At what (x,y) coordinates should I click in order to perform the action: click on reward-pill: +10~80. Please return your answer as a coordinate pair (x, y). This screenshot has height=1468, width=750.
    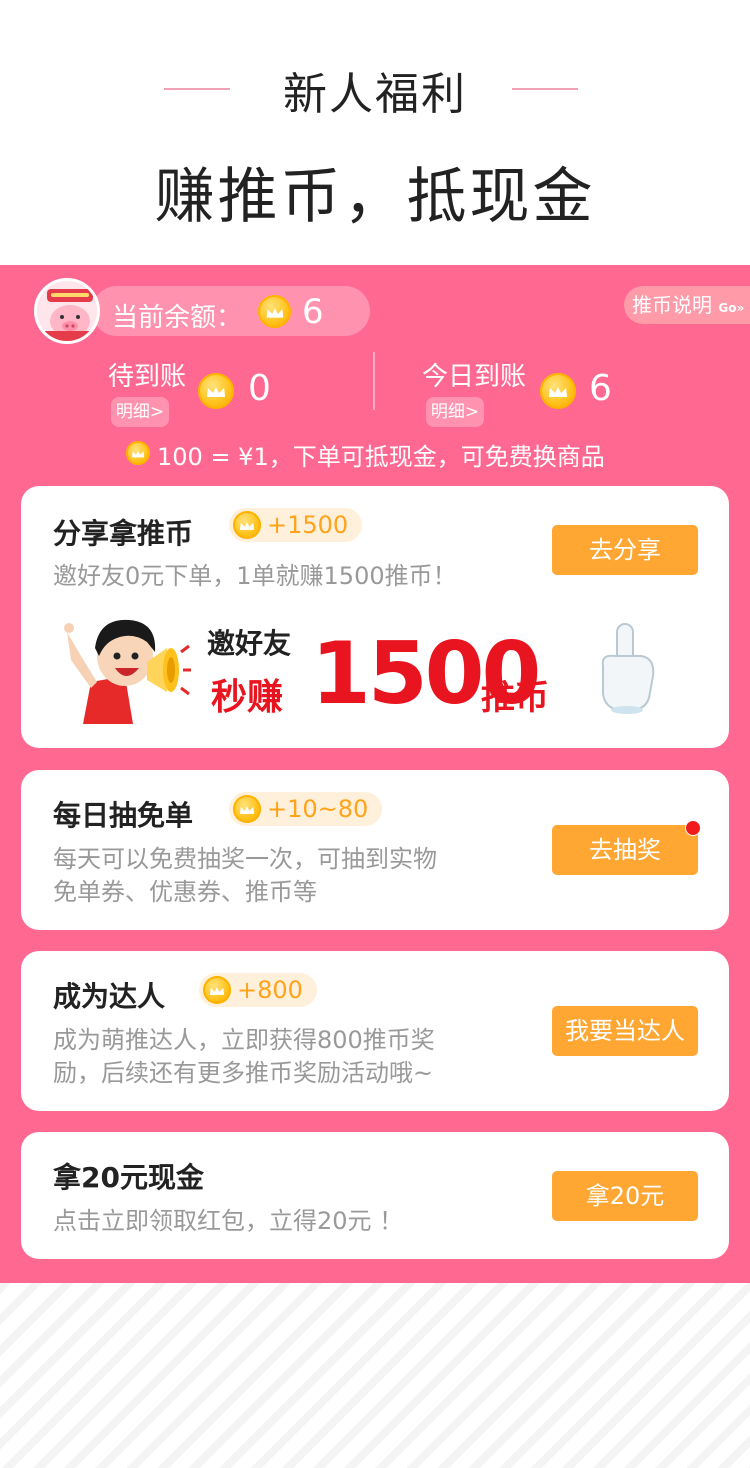
    Looking at the image, I should click on (306, 809).